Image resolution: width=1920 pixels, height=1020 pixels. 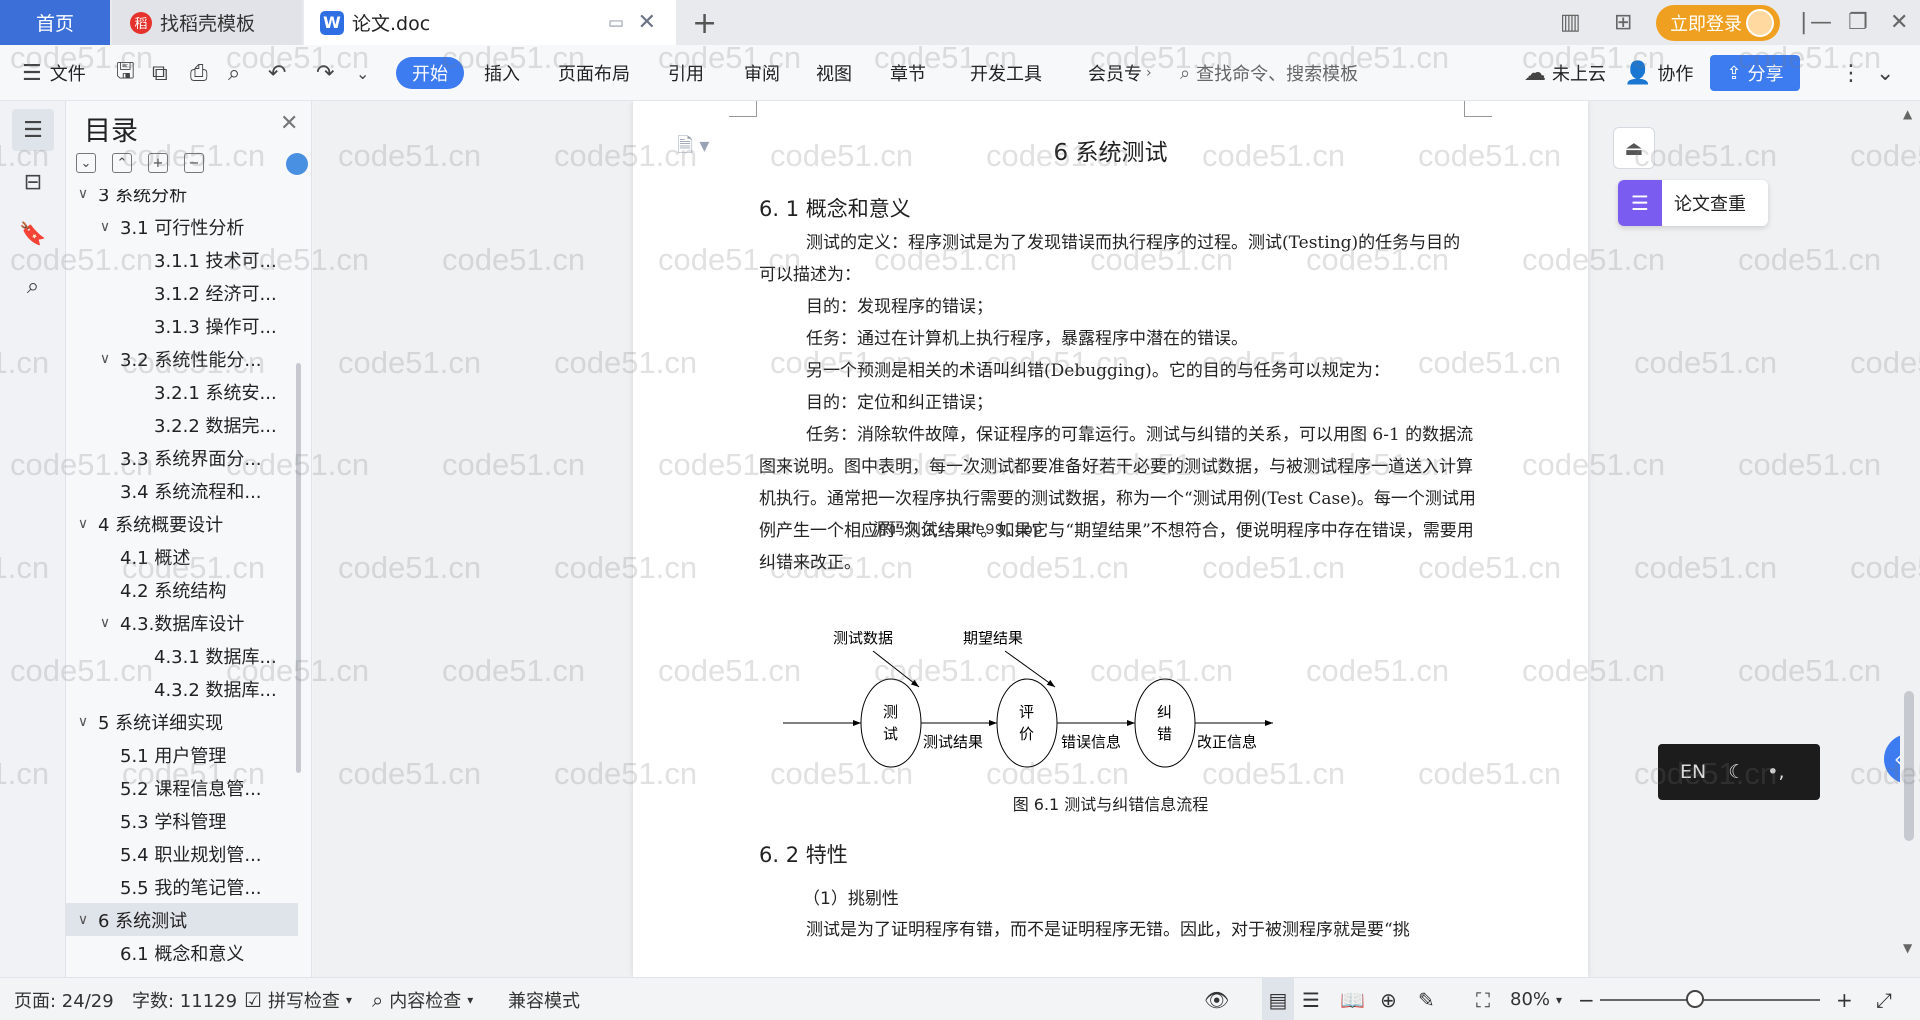 I want to click on ime-toolbar: EN ☾ •,, so click(x=1739, y=772).